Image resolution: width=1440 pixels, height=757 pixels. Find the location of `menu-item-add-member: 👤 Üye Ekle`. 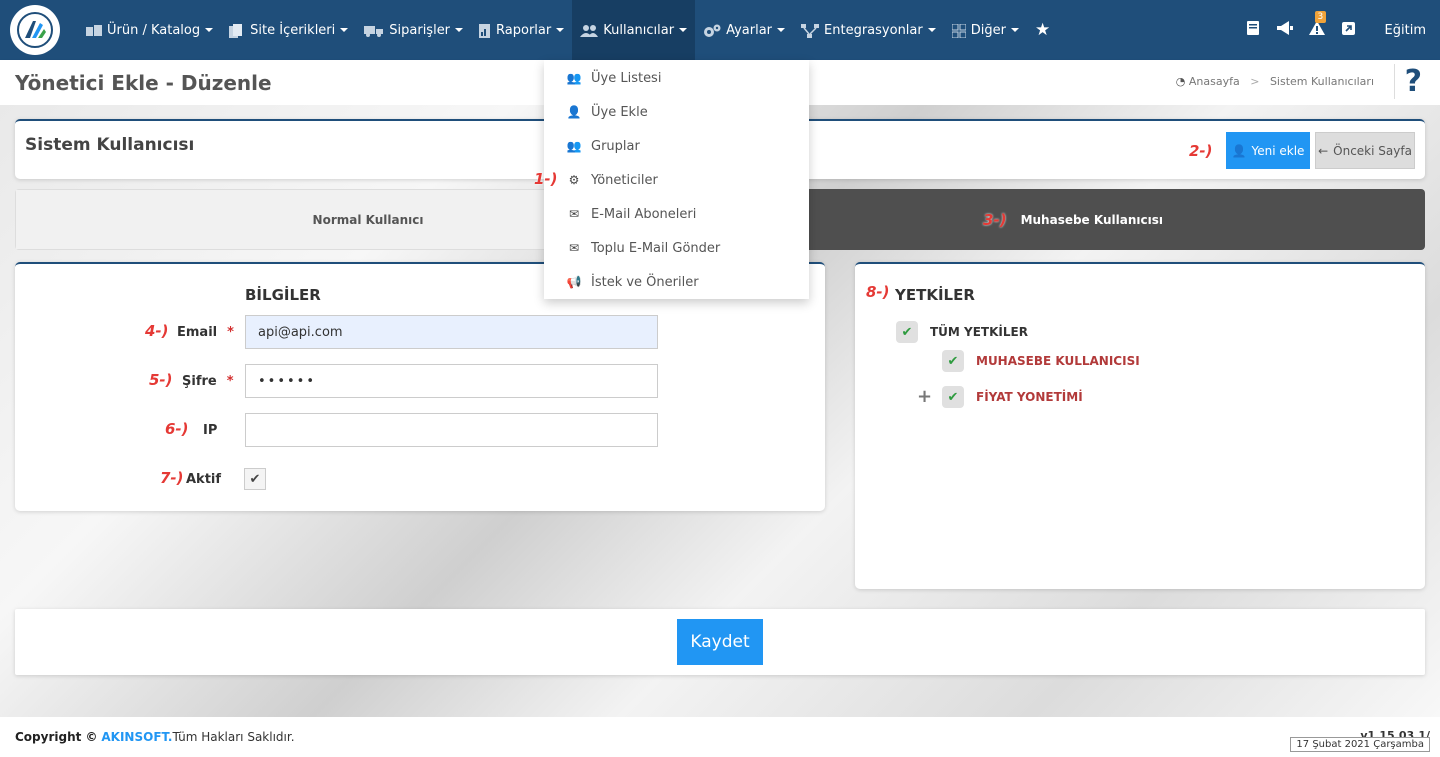

menu-item-add-member: 👤 Üye Ekle is located at coordinates (676, 112).